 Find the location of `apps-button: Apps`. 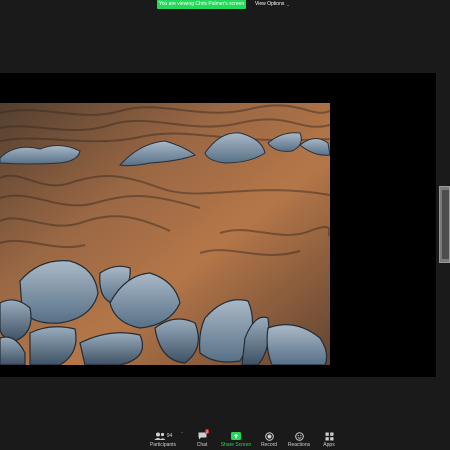

apps-button: Apps is located at coordinates (329, 440).